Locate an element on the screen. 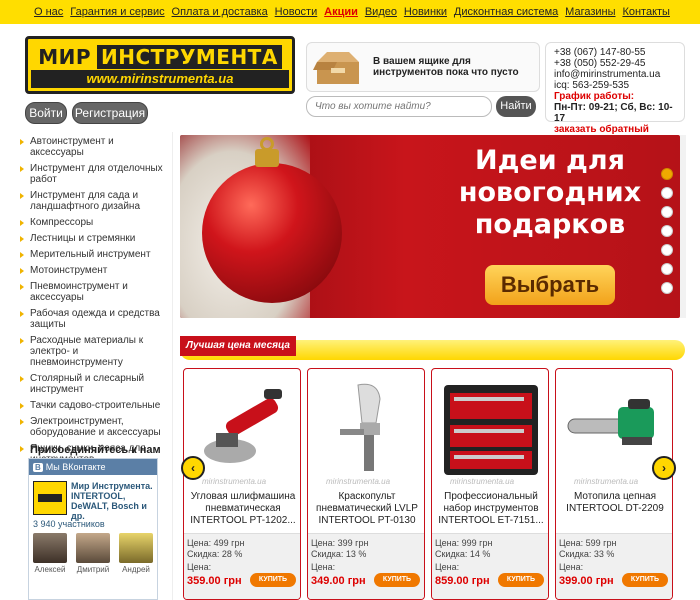 The width and height of the screenshot is (700, 600). product-price: 349.00 грн is located at coordinates (338, 581).